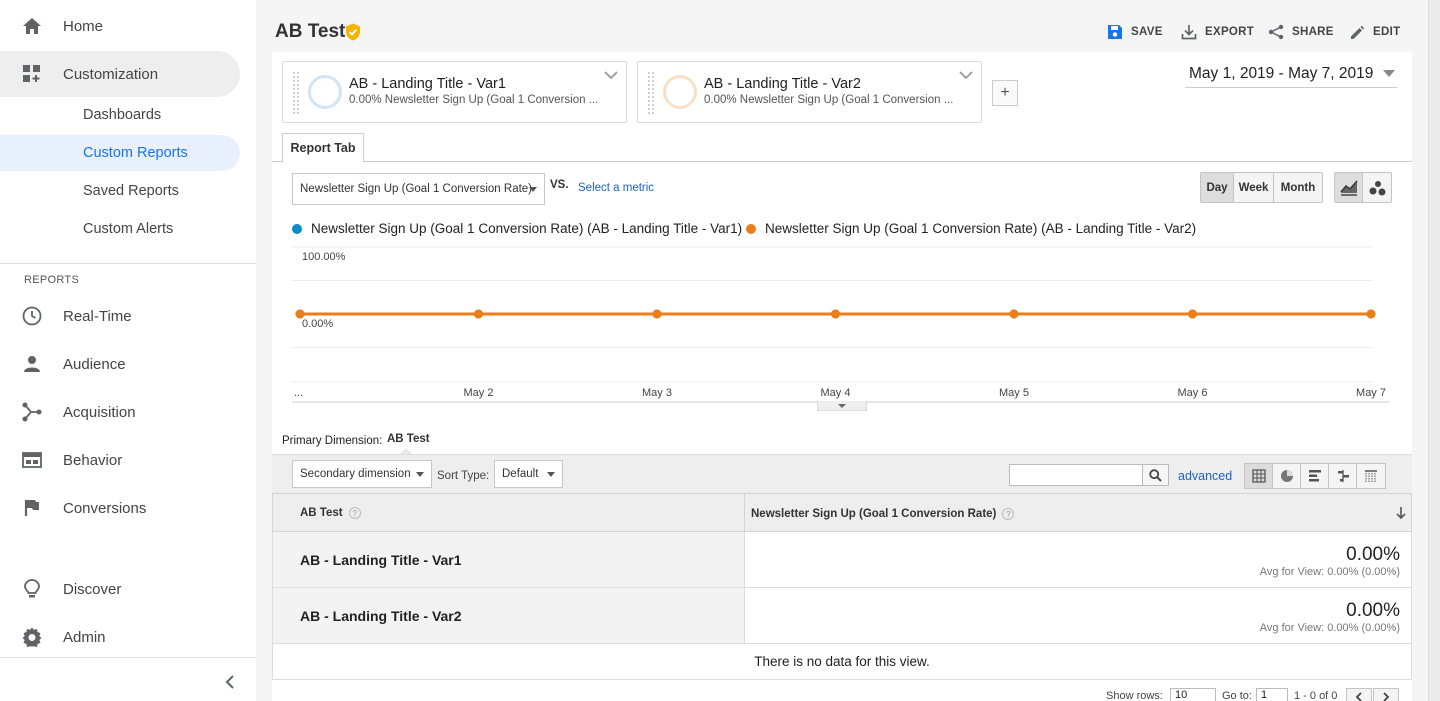 The image size is (1440, 701). What do you see at coordinates (1377, 187) in the screenshot?
I see `motion-chart-button` at bounding box center [1377, 187].